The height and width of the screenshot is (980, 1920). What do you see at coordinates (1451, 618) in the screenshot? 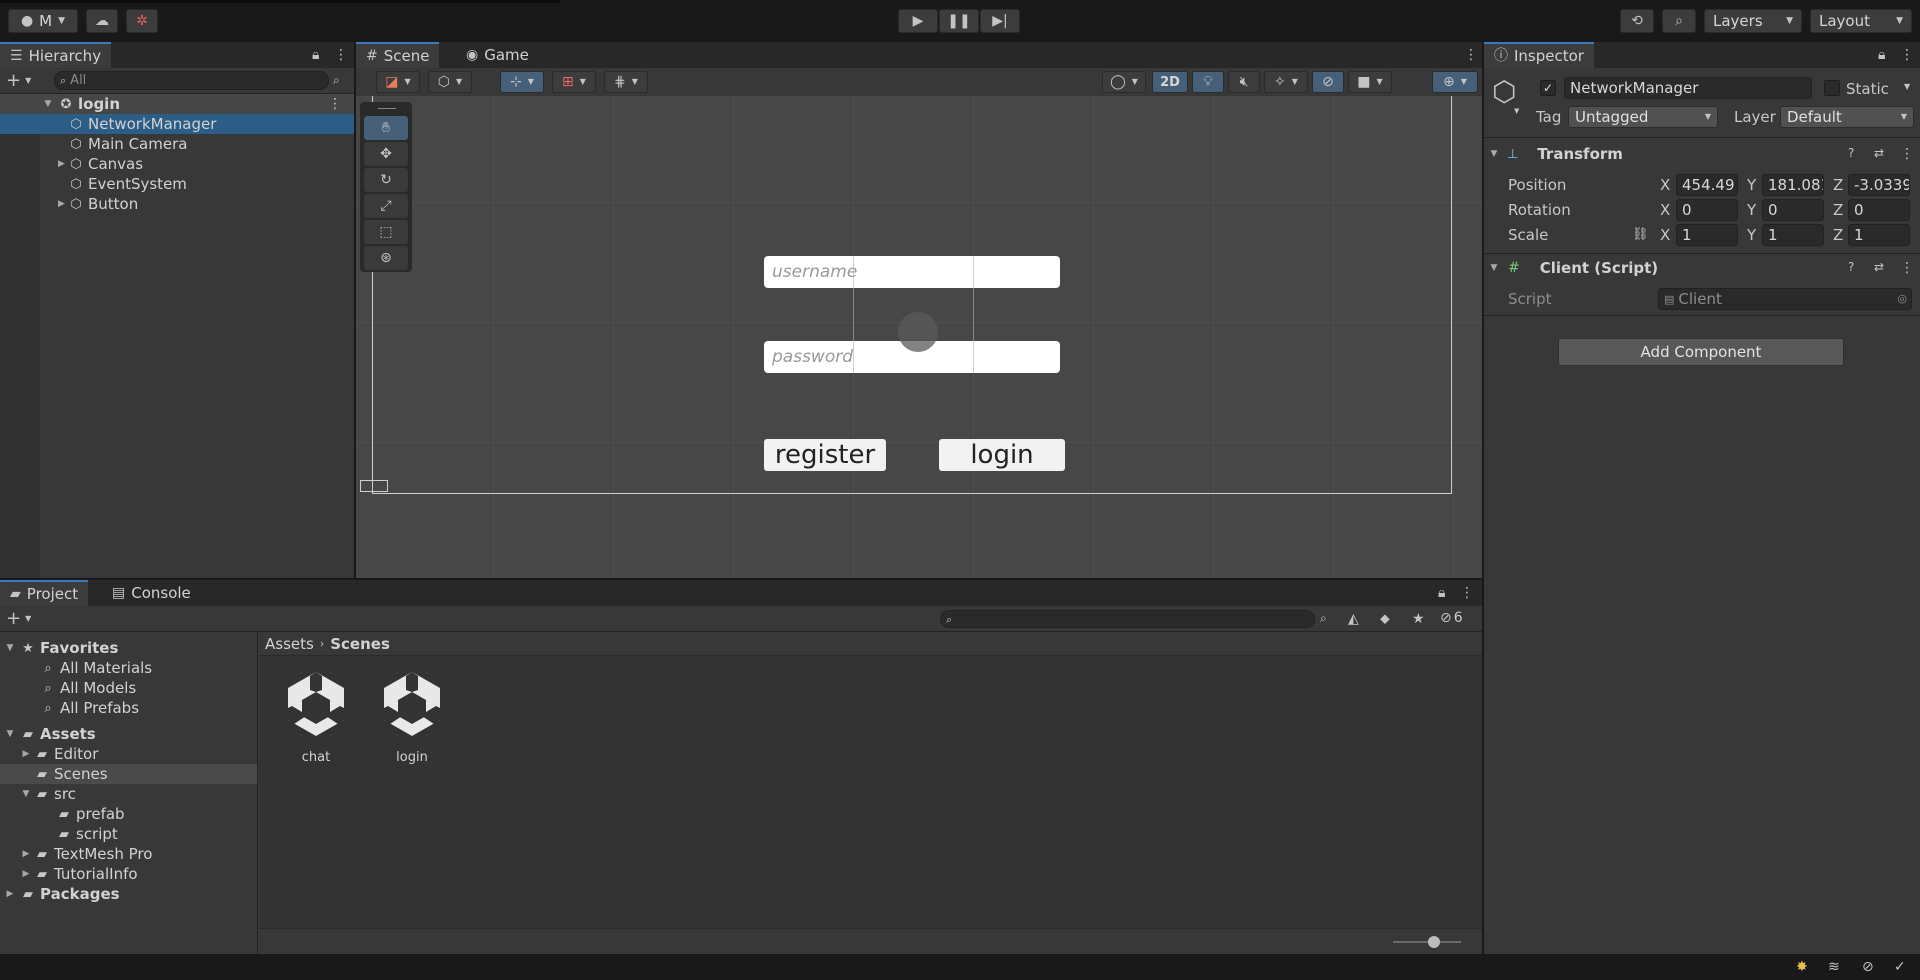
I see `hidden-packages-toggle: ⊘ 6` at bounding box center [1451, 618].